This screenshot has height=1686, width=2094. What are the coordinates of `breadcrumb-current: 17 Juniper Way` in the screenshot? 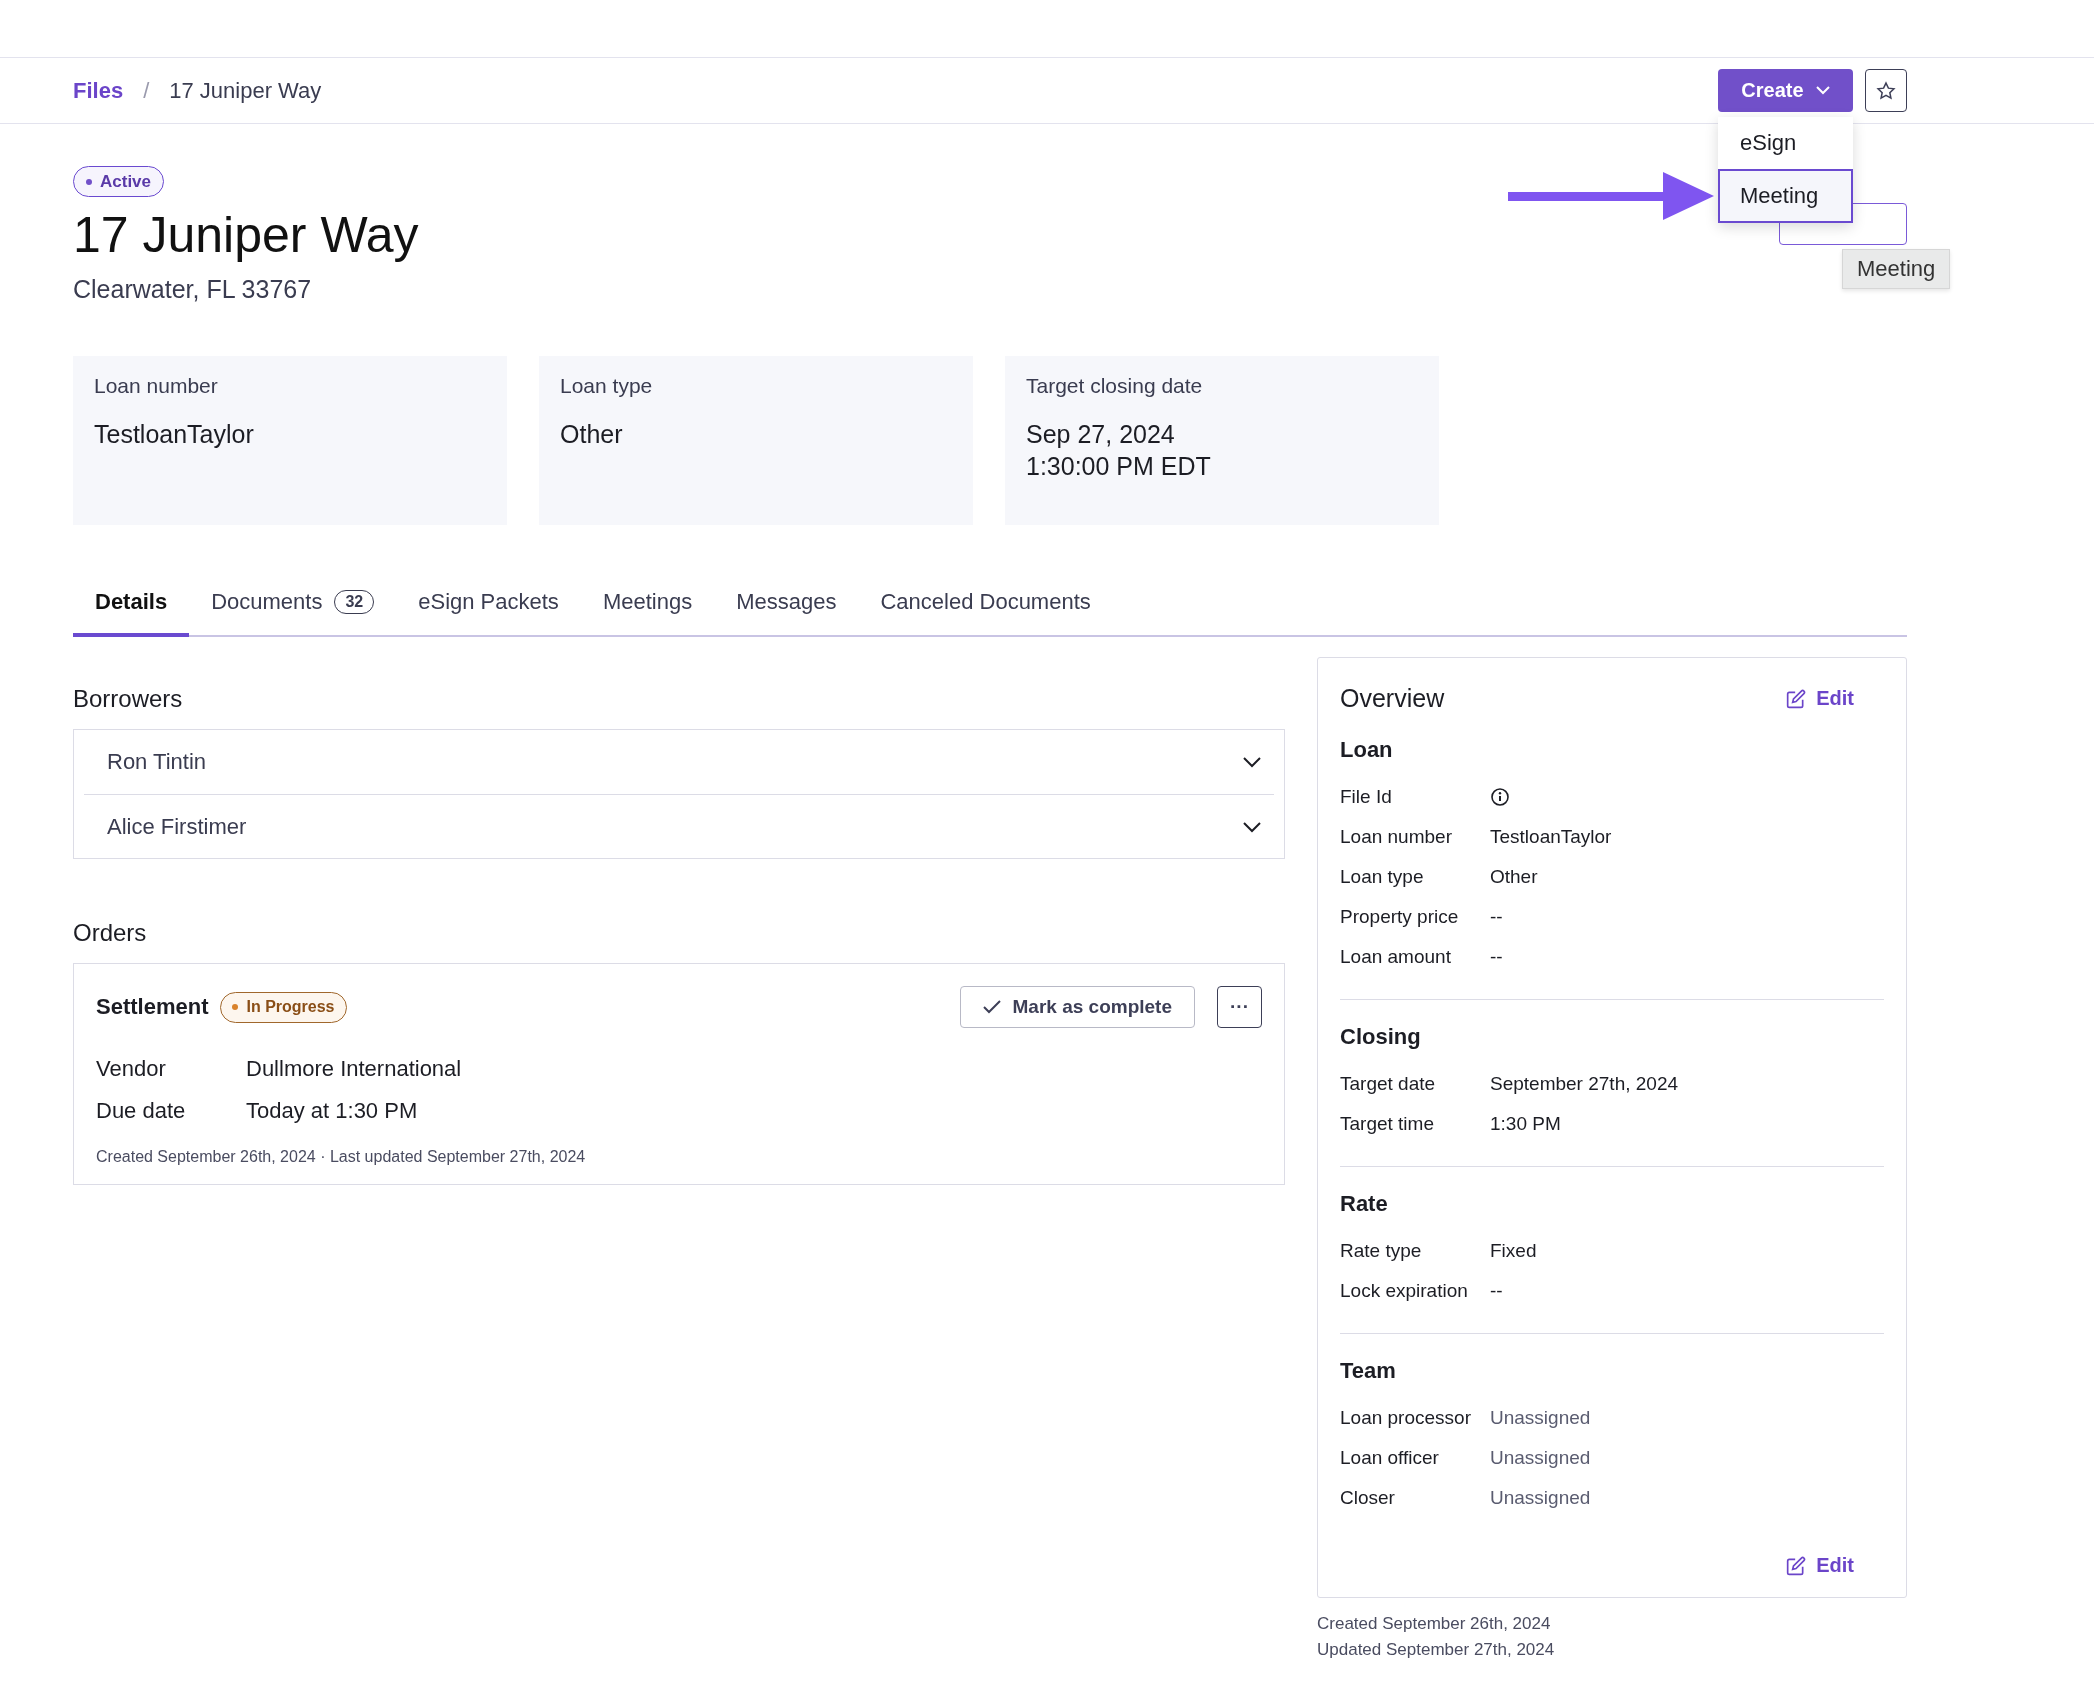 It's located at (245, 90).